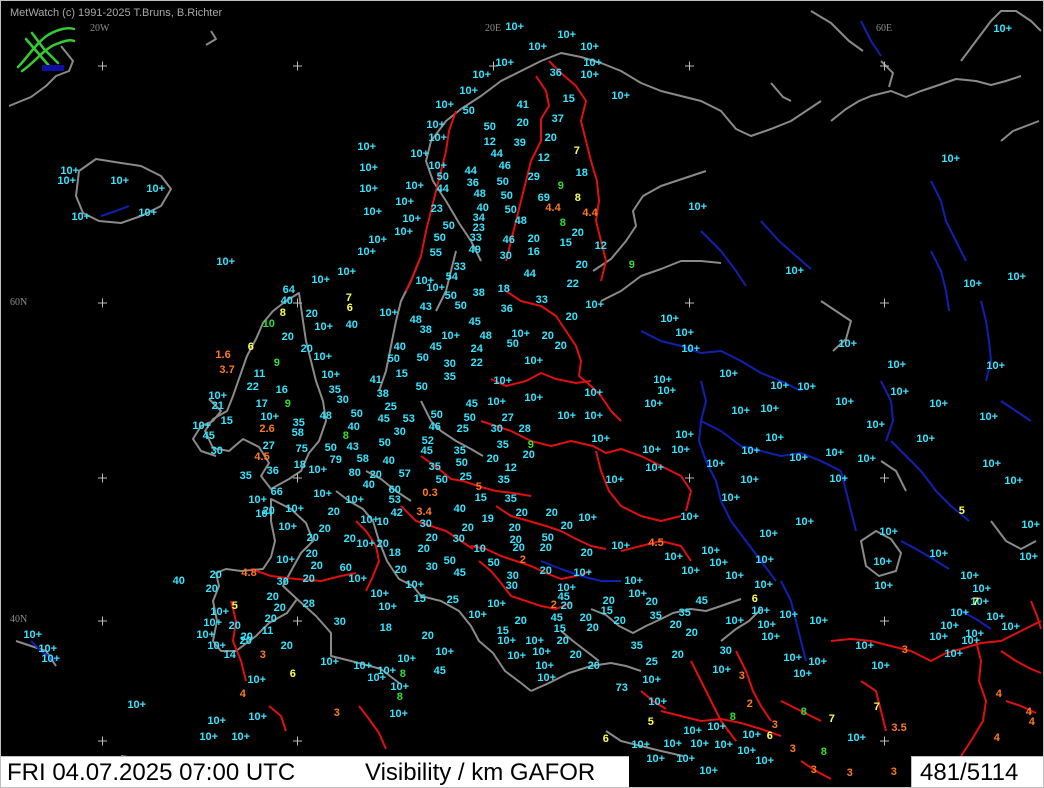 The height and width of the screenshot is (788, 1044). Describe the element at coordinates (520, 221) in the screenshot. I see `station-observation: 48` at that location.